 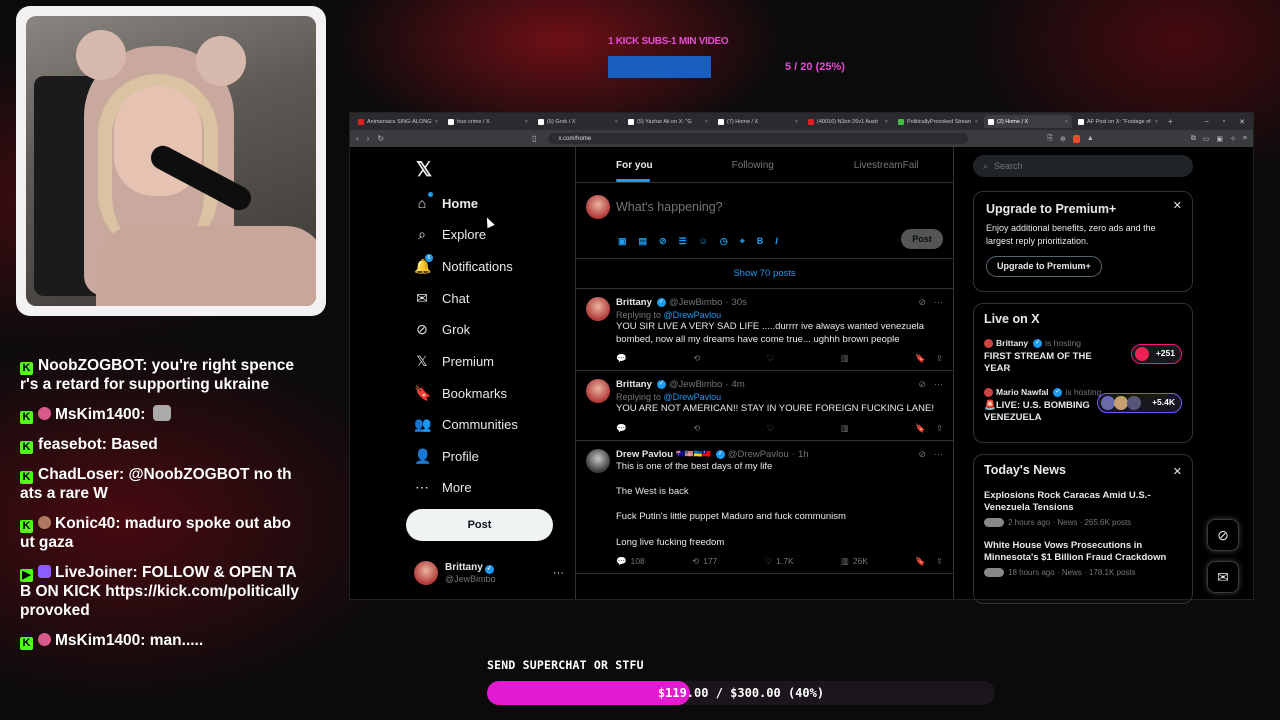 What do you see at coordinates (938, 121) in the screenshot?
I see `browser-tab: PoliticallyProvoked Strean ×` at bounding box center [938, 121].